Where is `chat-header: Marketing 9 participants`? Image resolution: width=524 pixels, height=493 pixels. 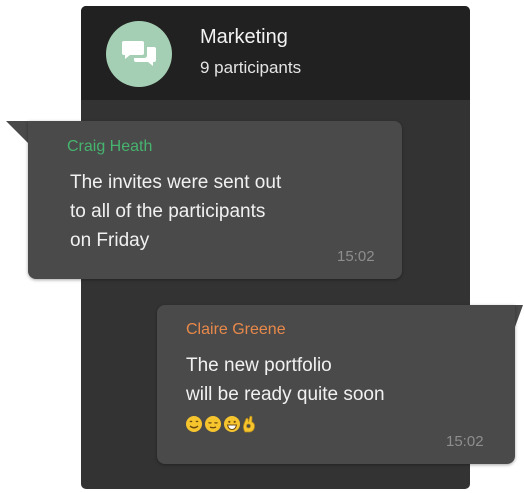 chat-header: Marketing 9 participants is located at coordinates (275, 53).